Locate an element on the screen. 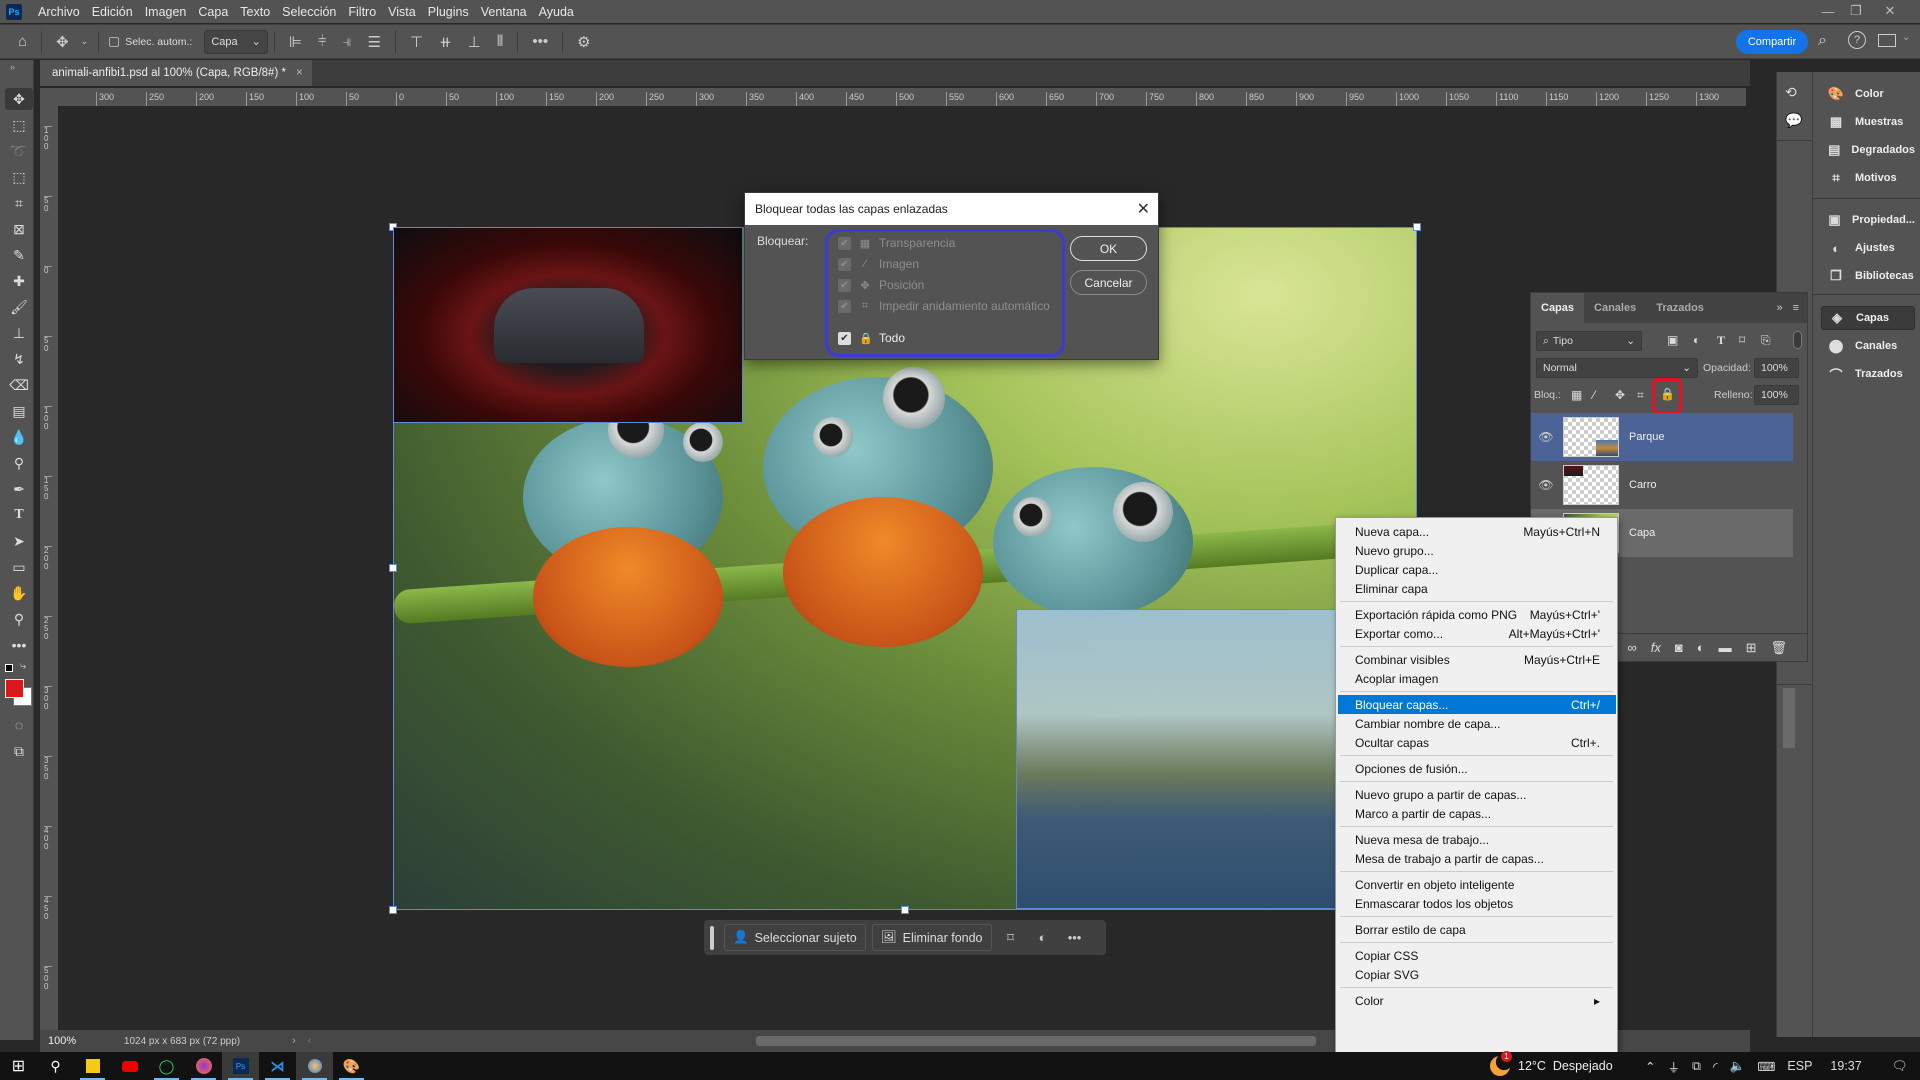 This screenshot has height=1080, width=1920. gear-icon: ⚙ is located at coordinates (583, 42).